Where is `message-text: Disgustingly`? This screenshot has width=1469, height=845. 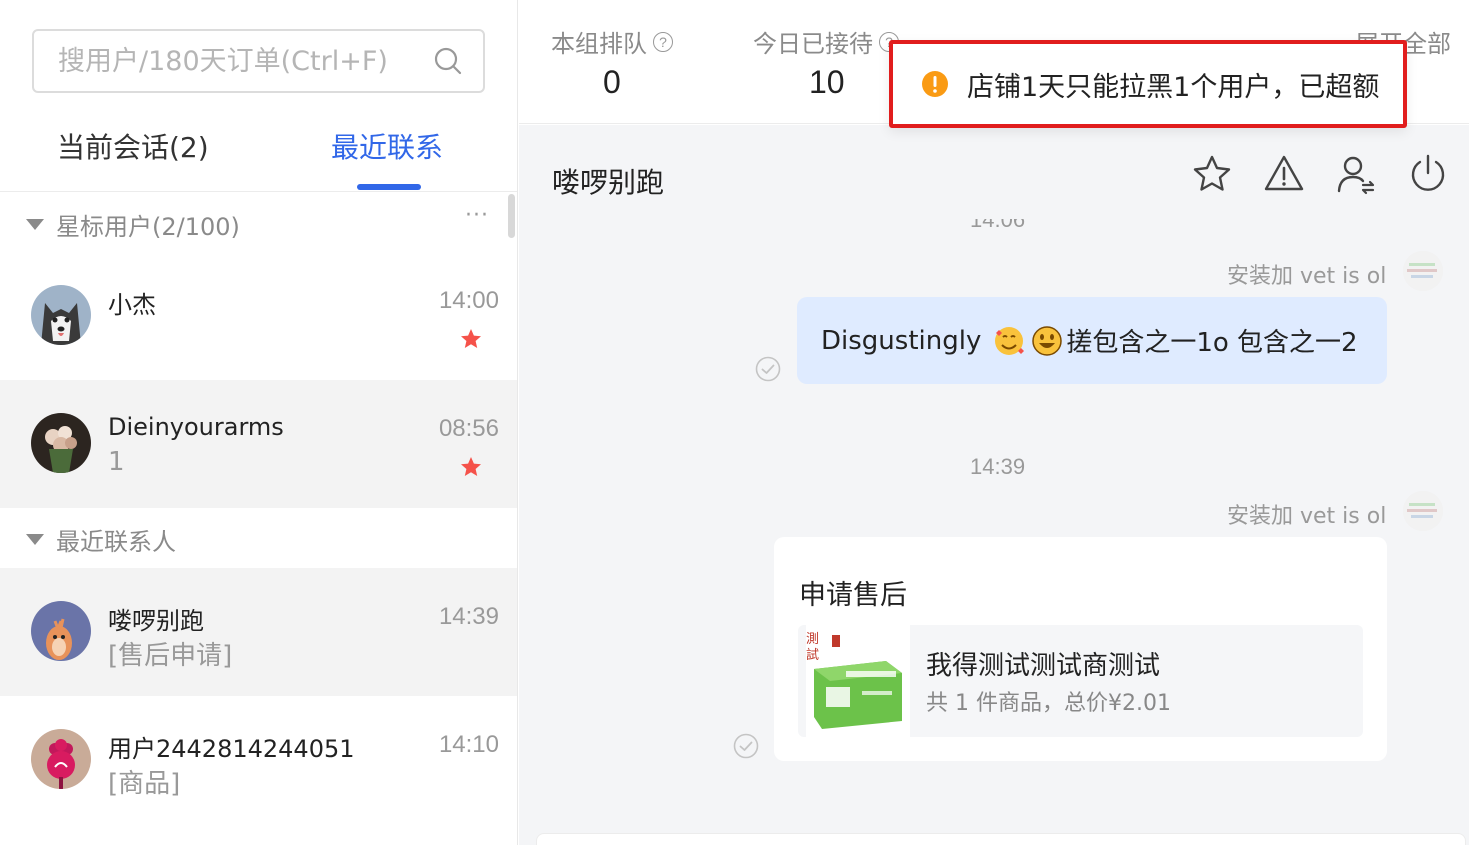
message-text: Disgustingly is located at coordinates (901, 340).